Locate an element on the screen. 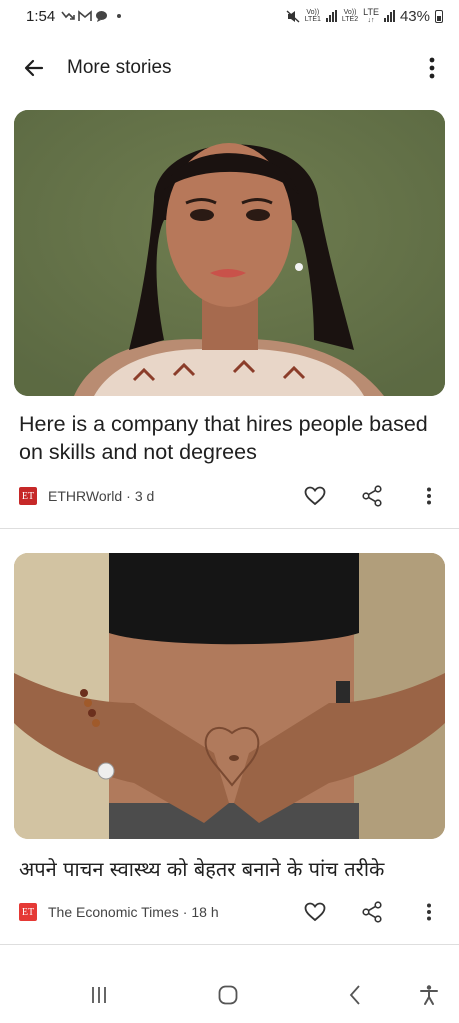 The image size is (459, 1023). sim2-bottom: LTE2 is located at coordinates (350, 19).